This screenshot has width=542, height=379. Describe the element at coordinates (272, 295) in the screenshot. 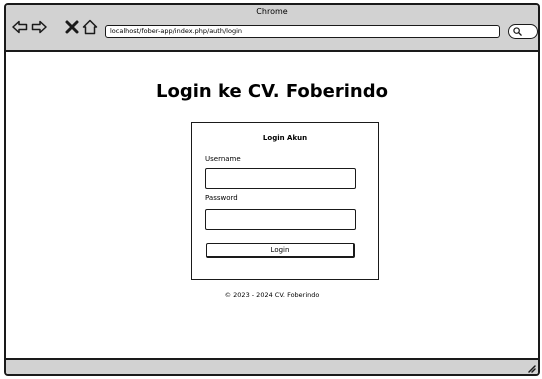

I see `footer-copyright: © 2023 - 2024 CV. Foberindo` at that location.